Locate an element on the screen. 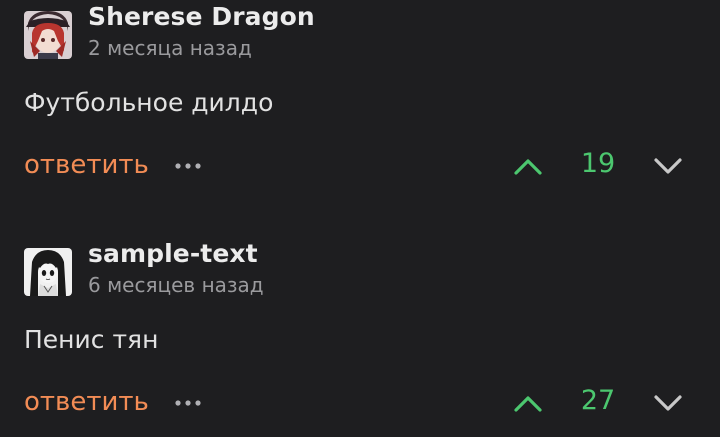  comment-timestamp: 6 месяцев назад is located at coordinates (176, 285).